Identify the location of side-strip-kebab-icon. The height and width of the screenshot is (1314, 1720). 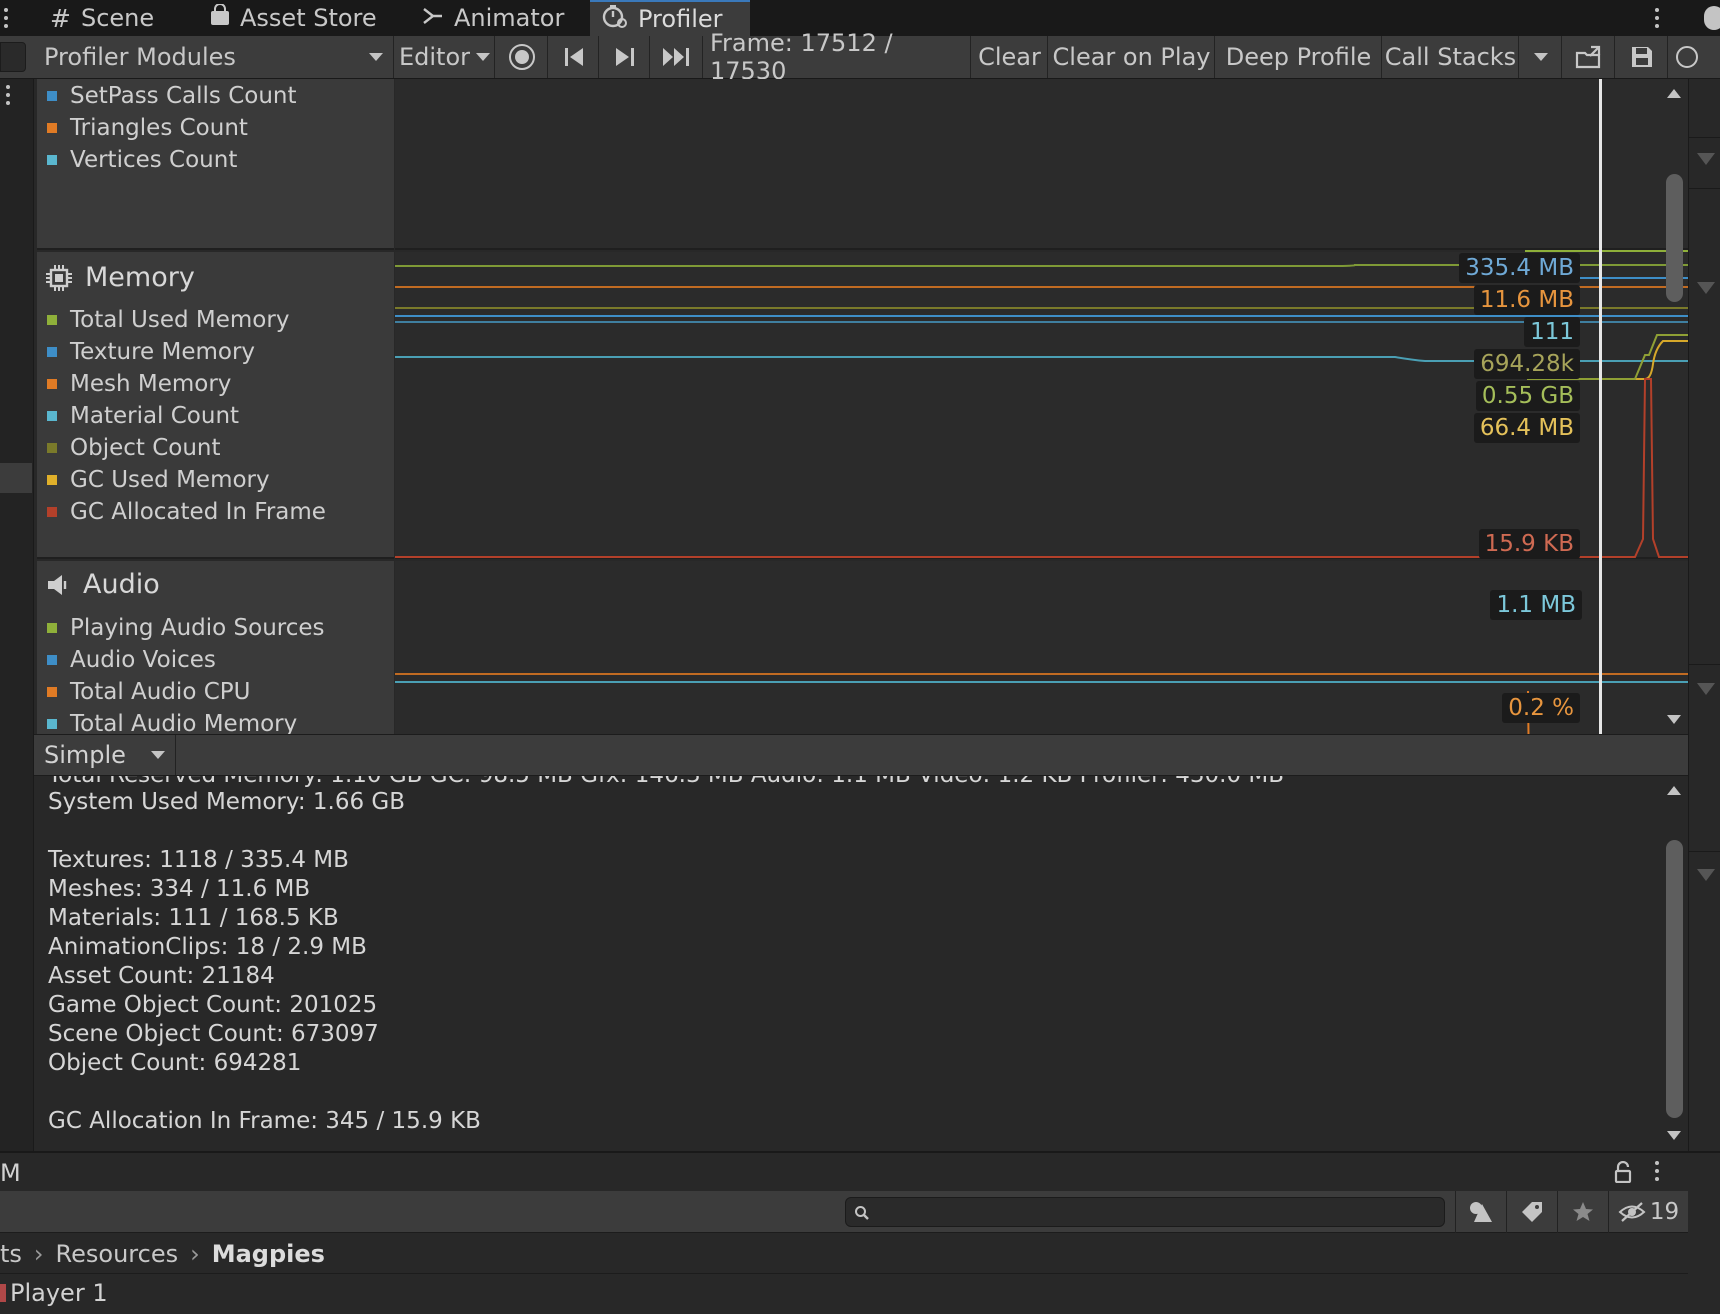
(8, 95).